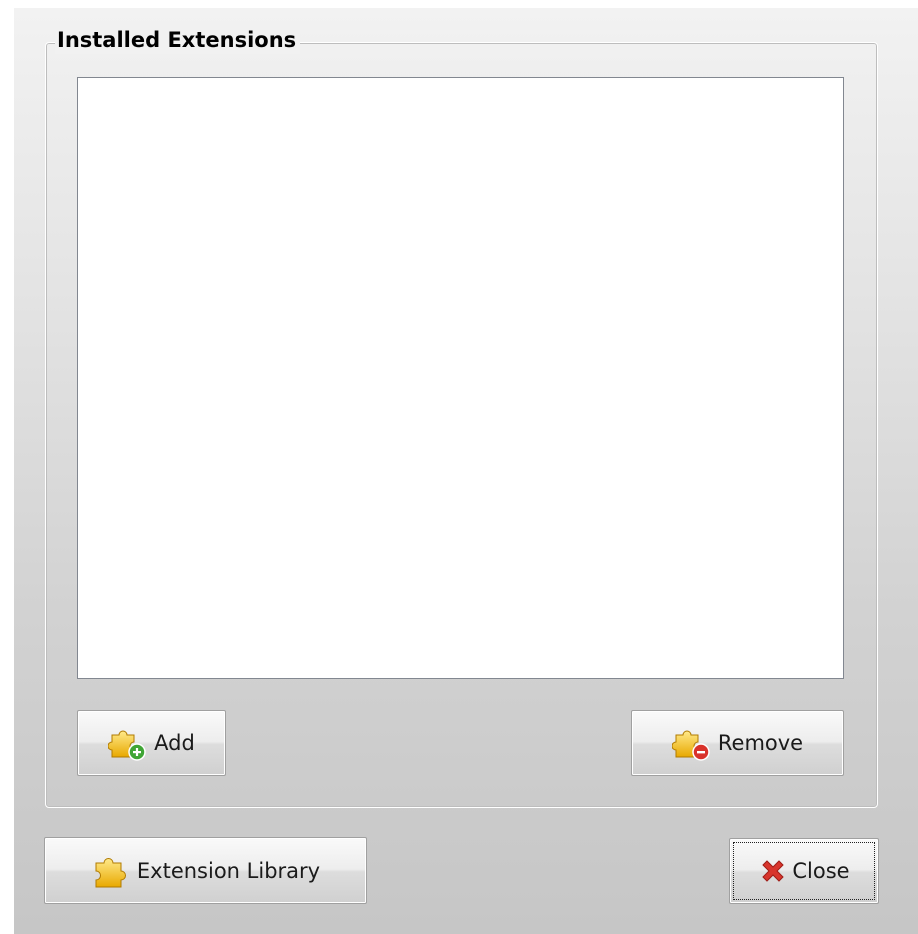  Describe the element at coordinates (178, 40) in the screenshot. I see `installed-extensions-title: Installed Extensions` at that location.